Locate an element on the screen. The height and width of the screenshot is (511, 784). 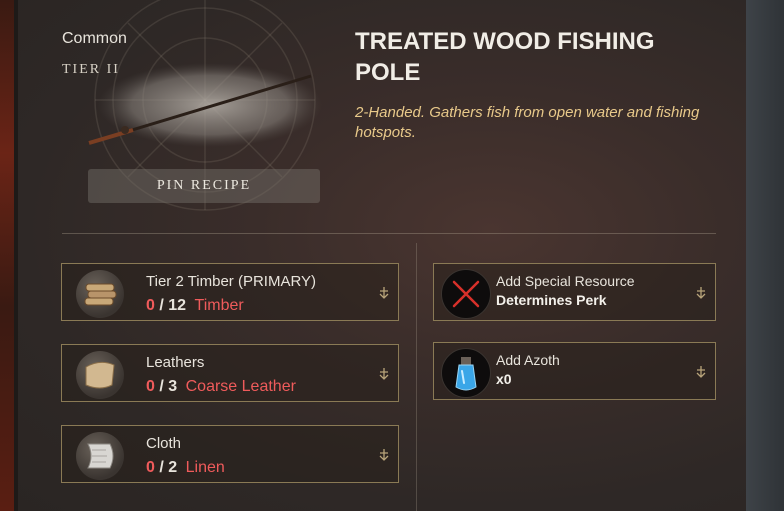
column-divider is located at coordinates (416, 377).